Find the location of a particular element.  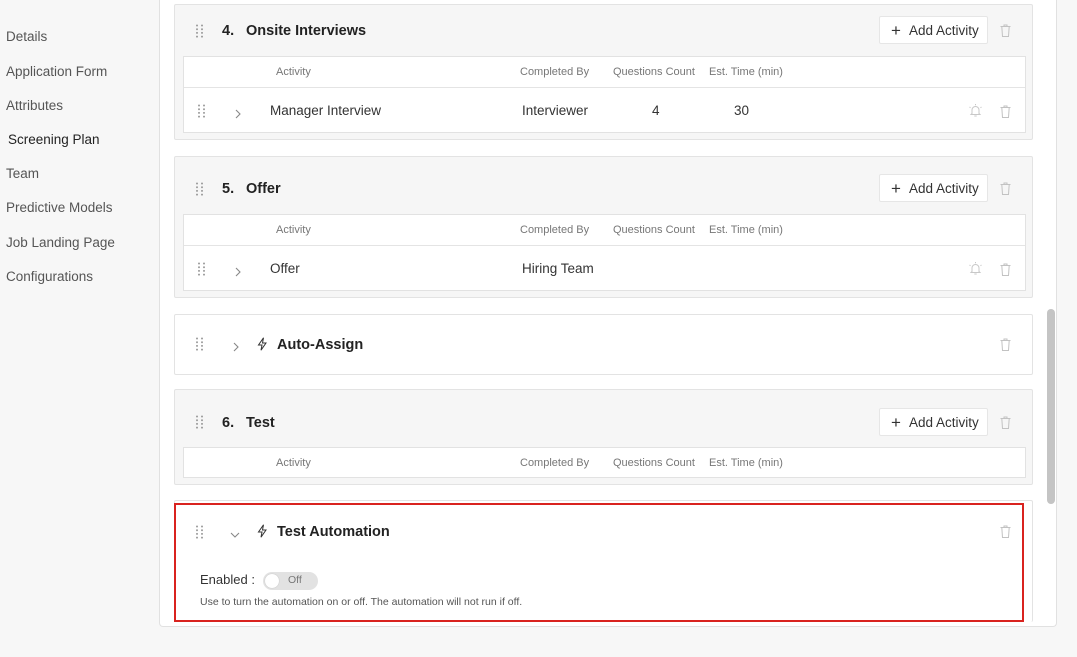

activity-name: Offer is located at coordinates (285, 268).